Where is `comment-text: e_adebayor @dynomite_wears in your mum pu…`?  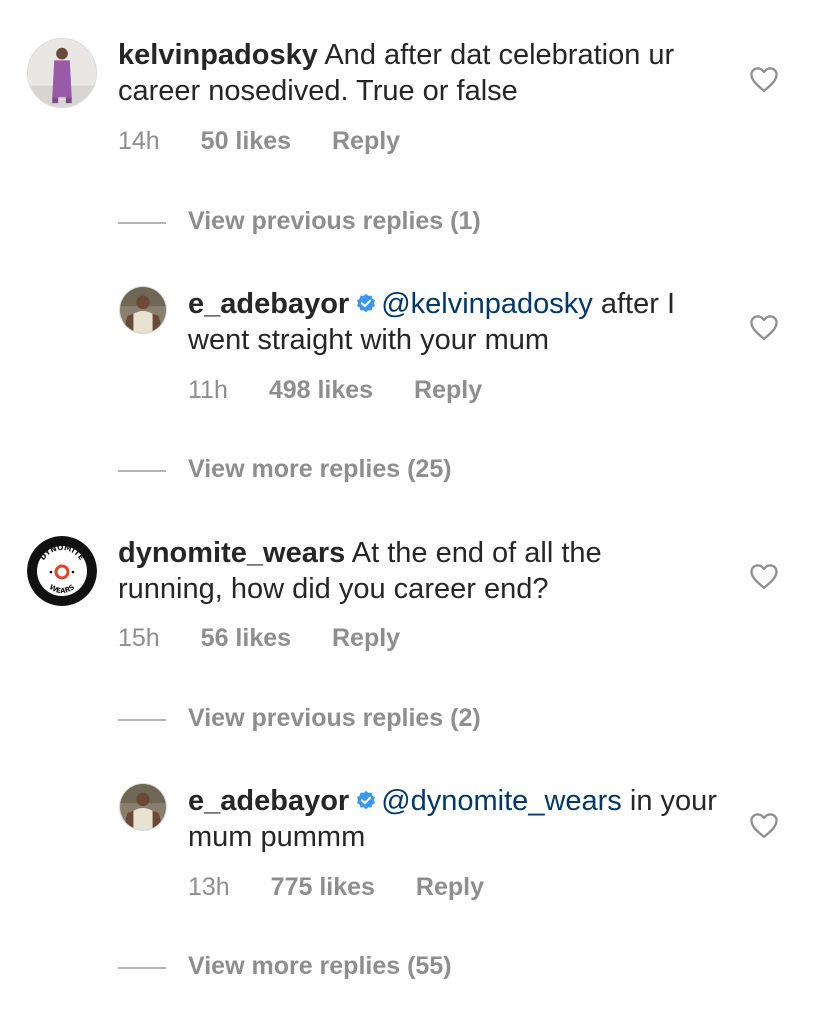 comment-text: e_adebayor @dynomite_wears in your mum pu… is located at coordinates (458, 819).